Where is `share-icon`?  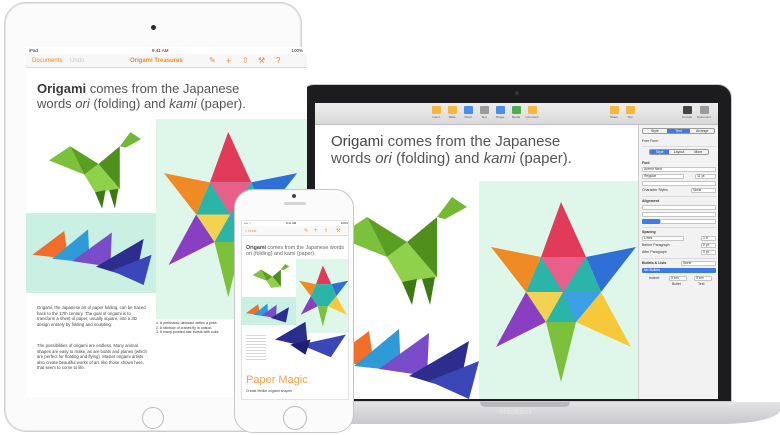 share-icon is located at coordinates (614, 110).